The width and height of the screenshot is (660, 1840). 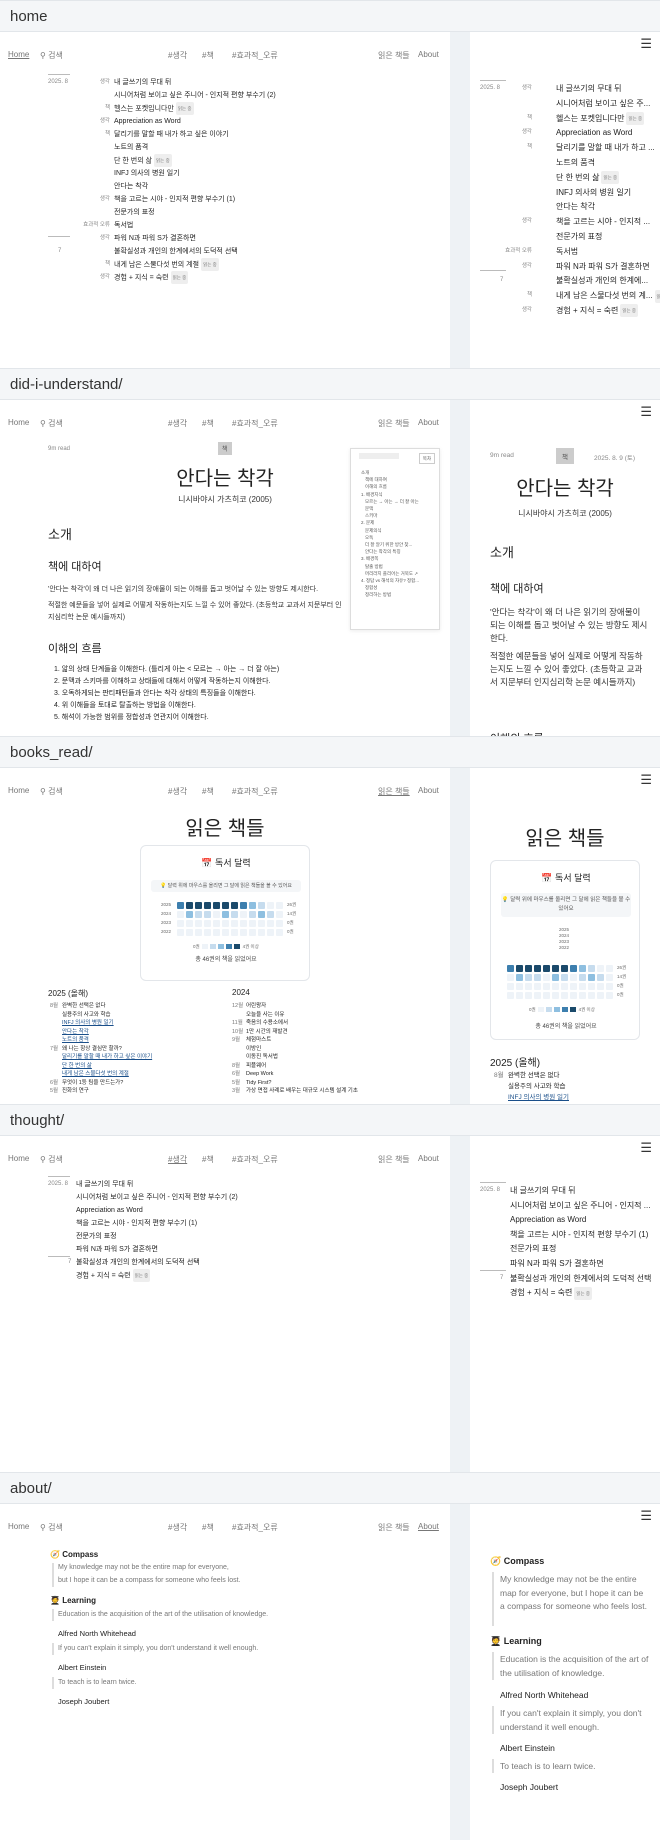 What do you see at coordinates (140, 1074) in the screenshot?
I see `book-list-item: 내게 남은 스물다섯 번의 계절` at bounding box center [140, 1074].